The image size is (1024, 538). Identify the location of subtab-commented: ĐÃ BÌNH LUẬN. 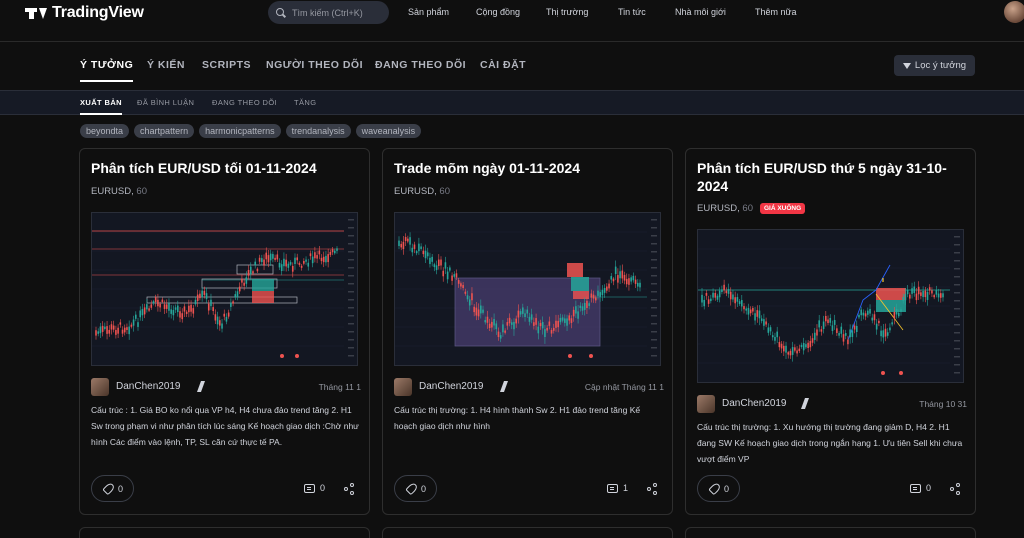
(165, 102).